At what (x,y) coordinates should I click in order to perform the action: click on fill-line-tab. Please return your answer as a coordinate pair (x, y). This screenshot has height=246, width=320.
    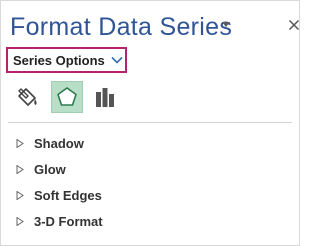
    Looking at the image, I should click on (27, 97).